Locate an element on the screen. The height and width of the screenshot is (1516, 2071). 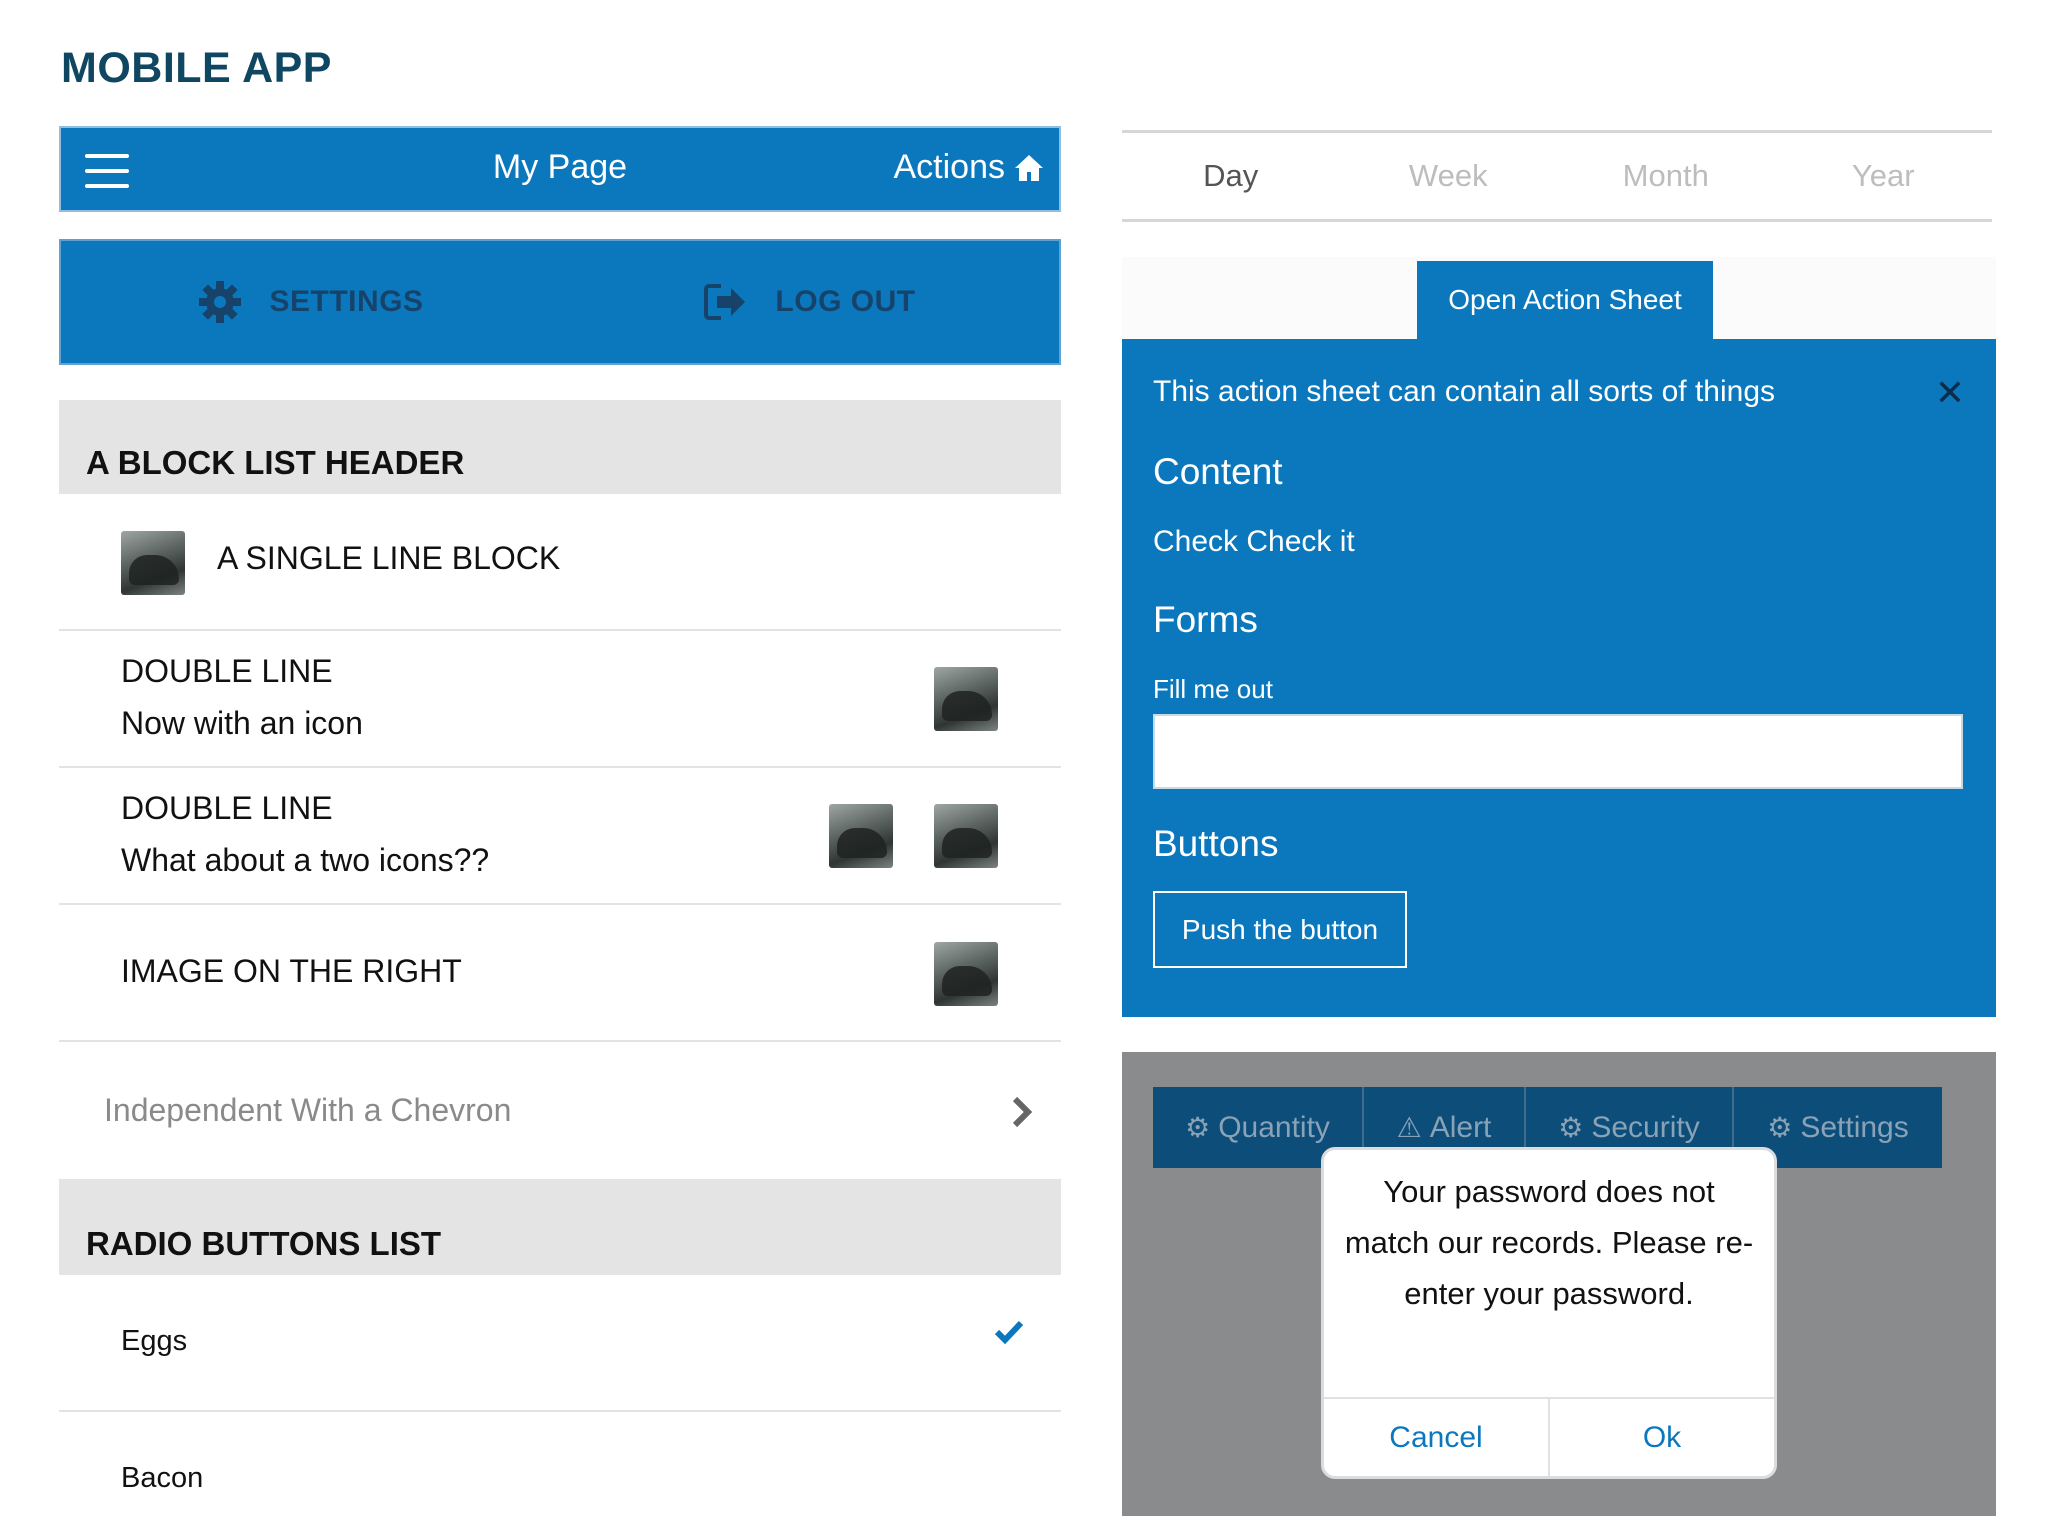
list-item-title: A SINGLE LINE BLOCK is located at coordinates (389, 558).